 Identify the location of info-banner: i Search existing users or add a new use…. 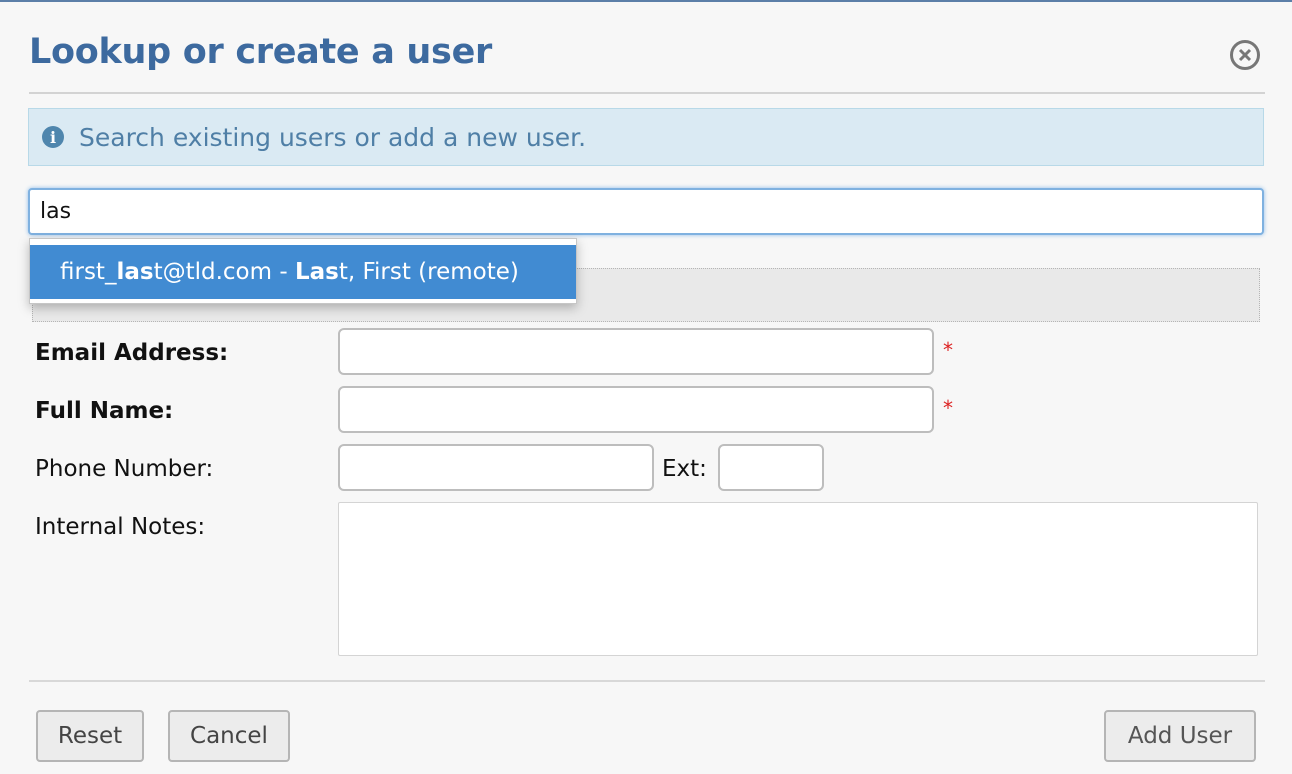
(646, 137).